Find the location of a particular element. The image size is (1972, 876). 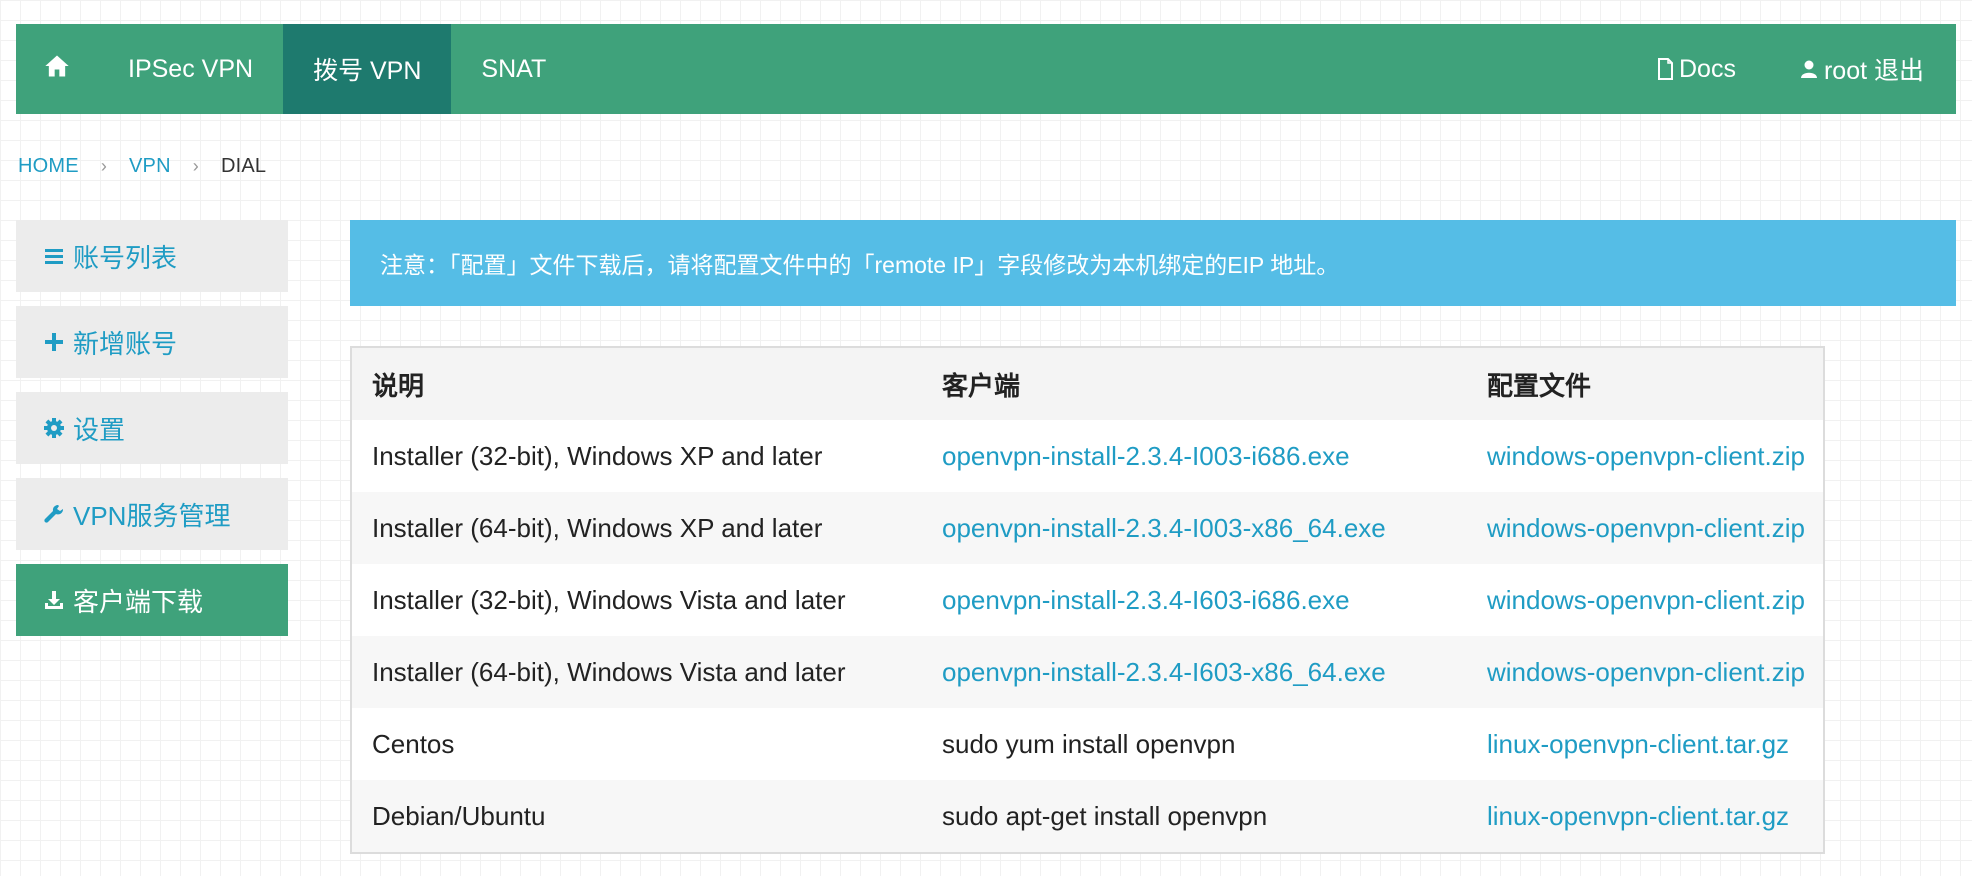

sidebar-item-add-account: 新增账号 is located at coordinates (152, 342).